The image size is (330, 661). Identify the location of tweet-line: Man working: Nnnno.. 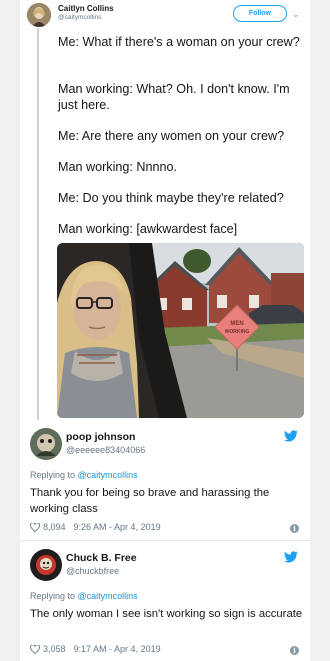
(118, 167).